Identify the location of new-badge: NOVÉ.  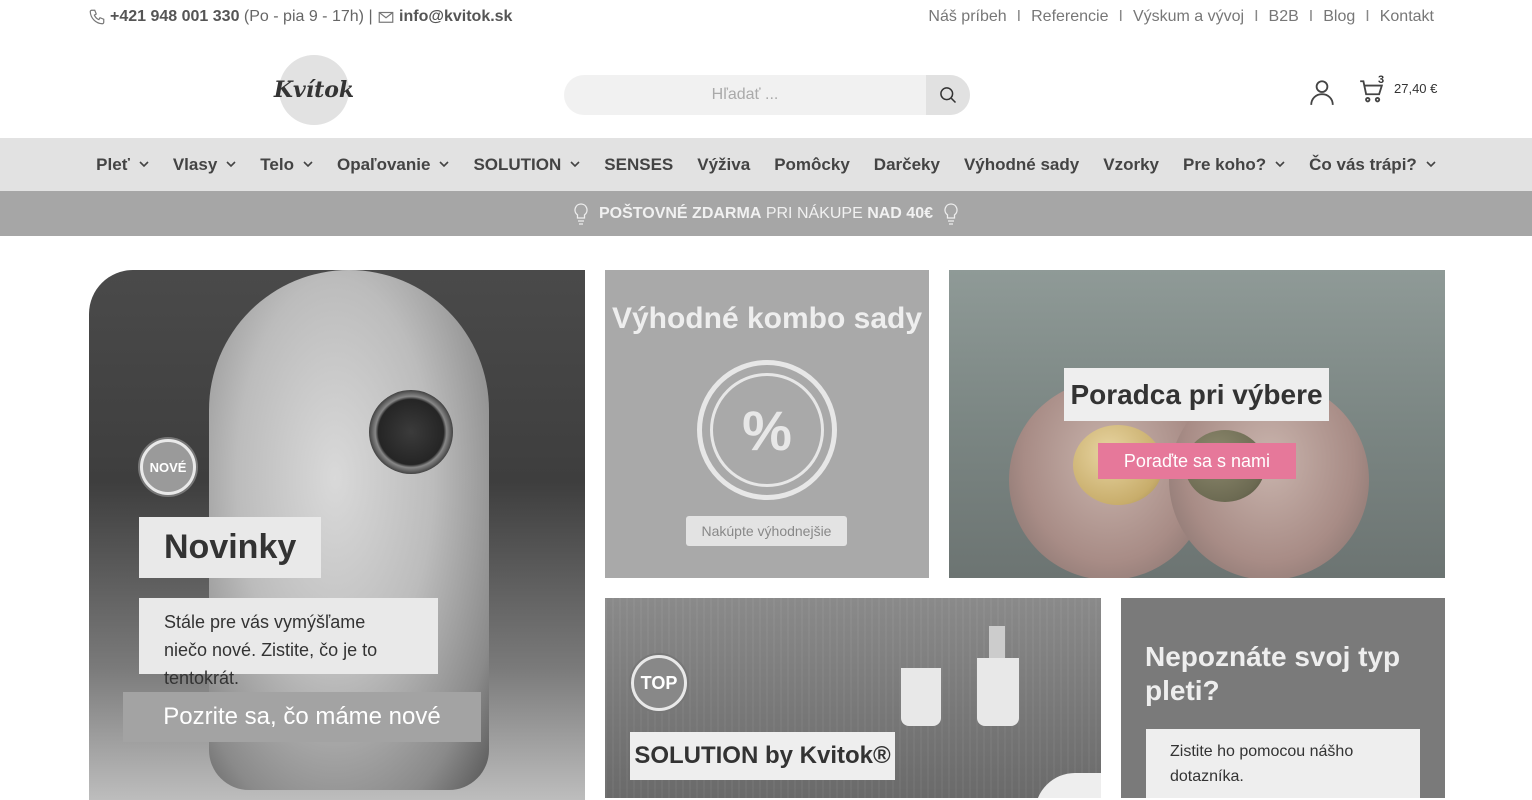
(168, 467).